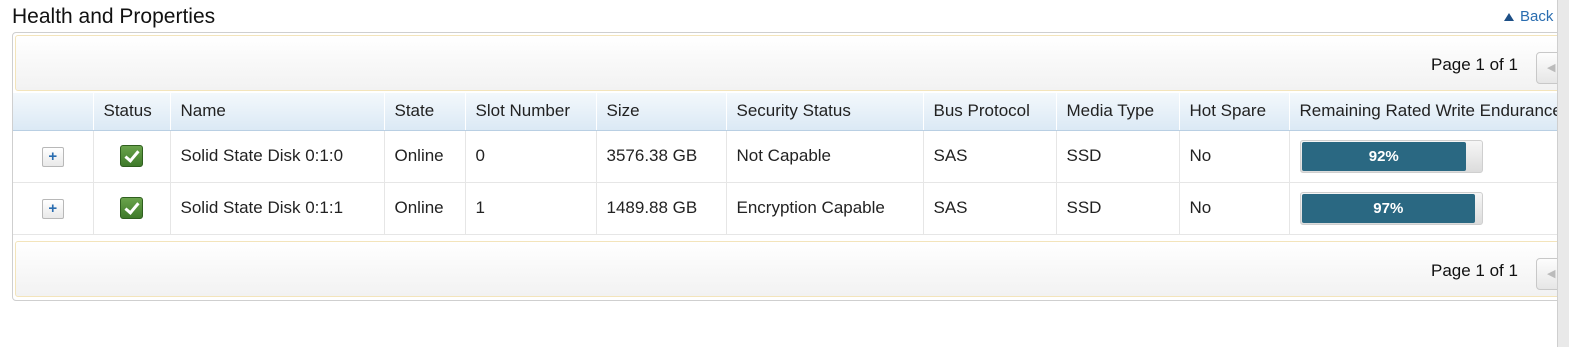 This screenshot has width=1569, height=347. What do you see at coordinates (531, 208) in the screenshot?
I see `drive-slot: 1` at bounding box center [531, 208].